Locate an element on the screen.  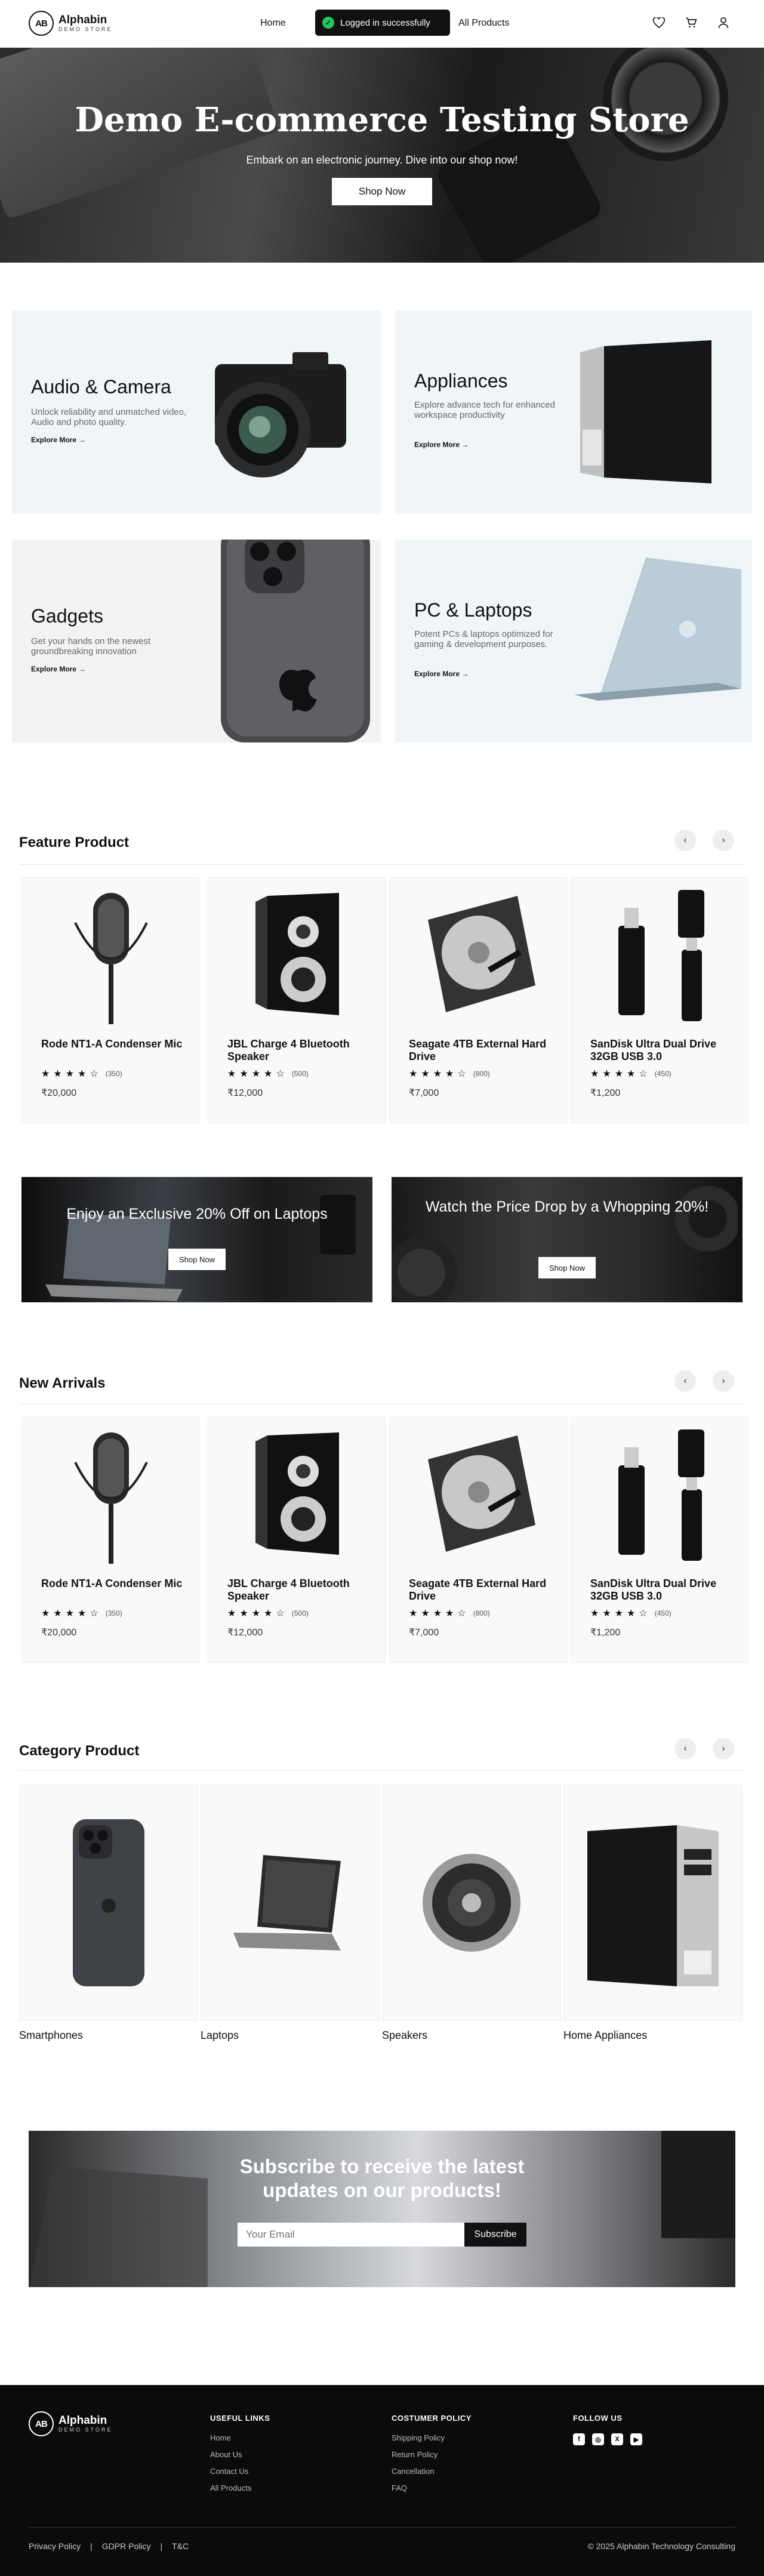
hero-shop-now-button: Shop Now is located at coordinates (382, 191).